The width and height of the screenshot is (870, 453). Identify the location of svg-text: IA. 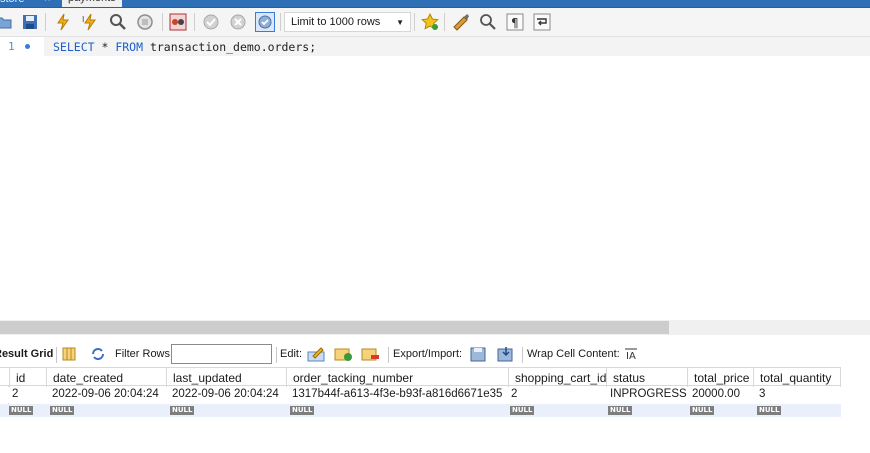
(631, 356).